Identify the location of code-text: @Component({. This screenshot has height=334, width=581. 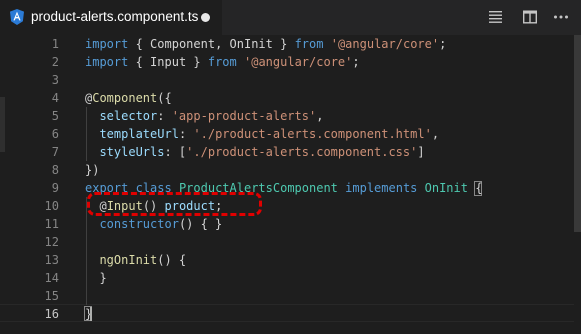
(128, 98).